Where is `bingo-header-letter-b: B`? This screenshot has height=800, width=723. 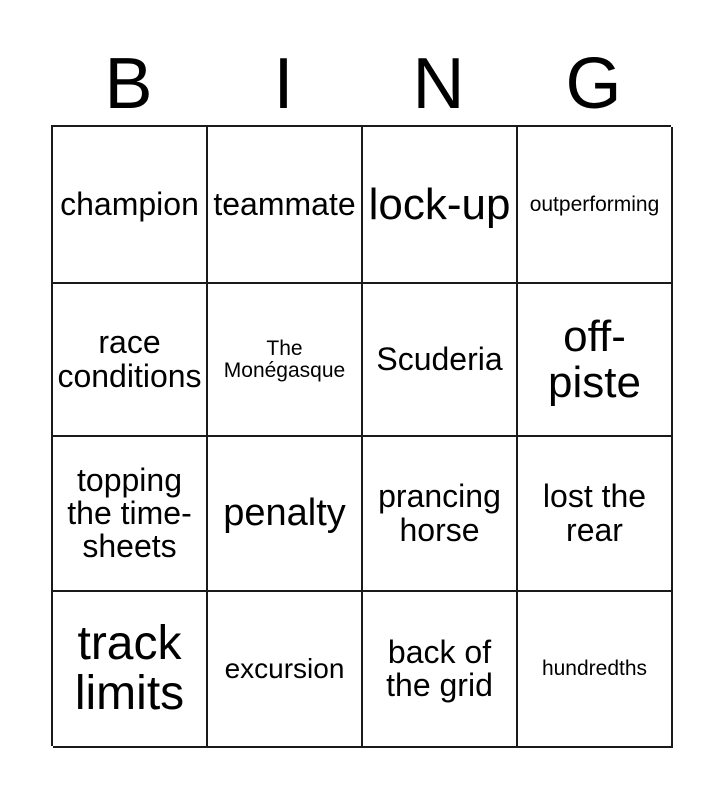 bingo-header-letter-b: B is located at coordinates (128, 84).